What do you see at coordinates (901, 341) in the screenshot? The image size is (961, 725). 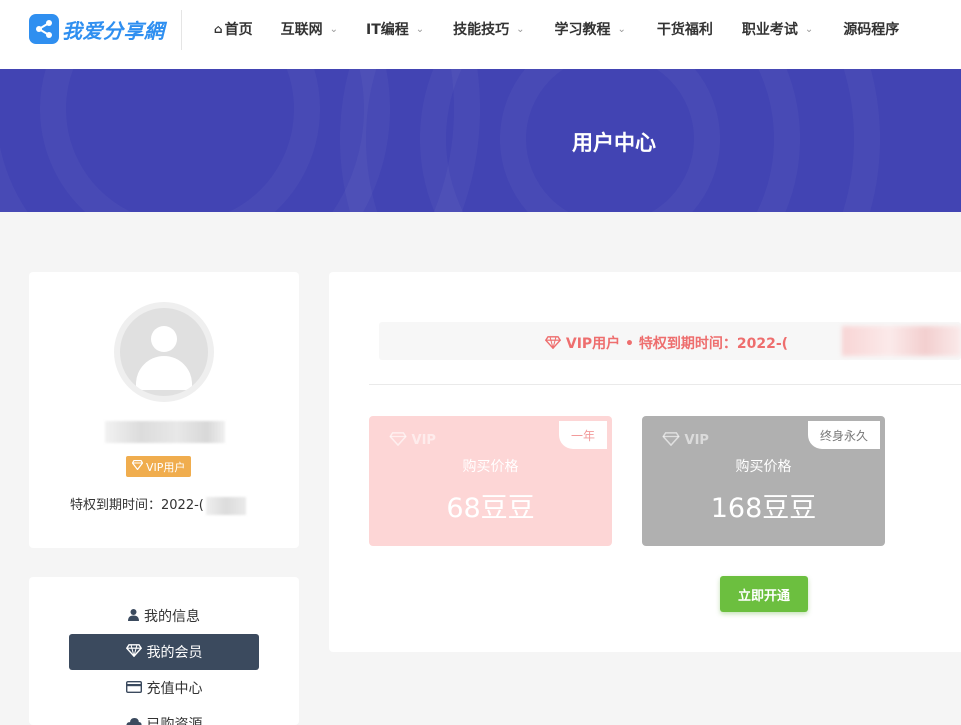 I see `status-date-redacted` at bounding box center [901, 341].